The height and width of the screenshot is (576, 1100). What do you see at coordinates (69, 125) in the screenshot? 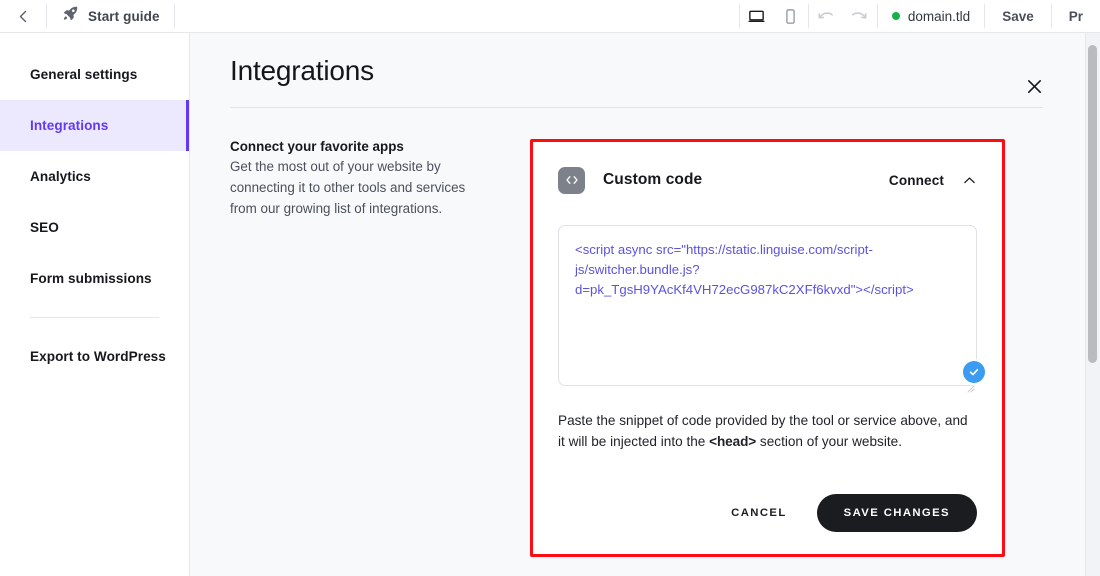
I see `sidebar-item-label: Integrations` at bounding box center [69, 125].